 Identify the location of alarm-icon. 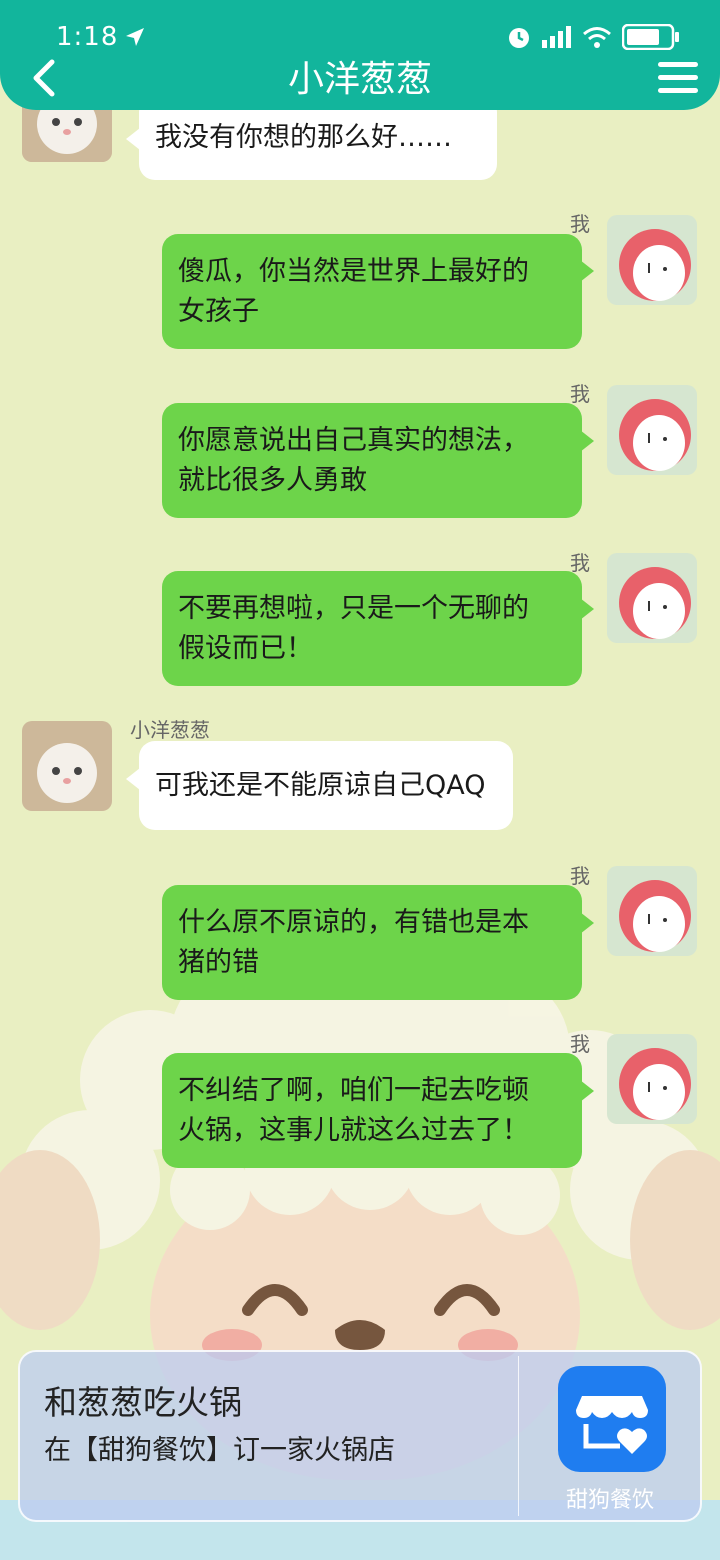
(519, 38).